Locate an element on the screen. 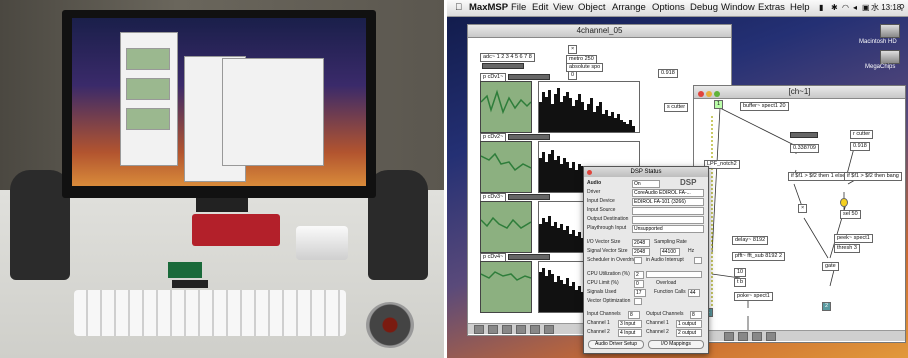 The image size is (908, 358). hard-drive-icon is located at coordinates (890, 31).